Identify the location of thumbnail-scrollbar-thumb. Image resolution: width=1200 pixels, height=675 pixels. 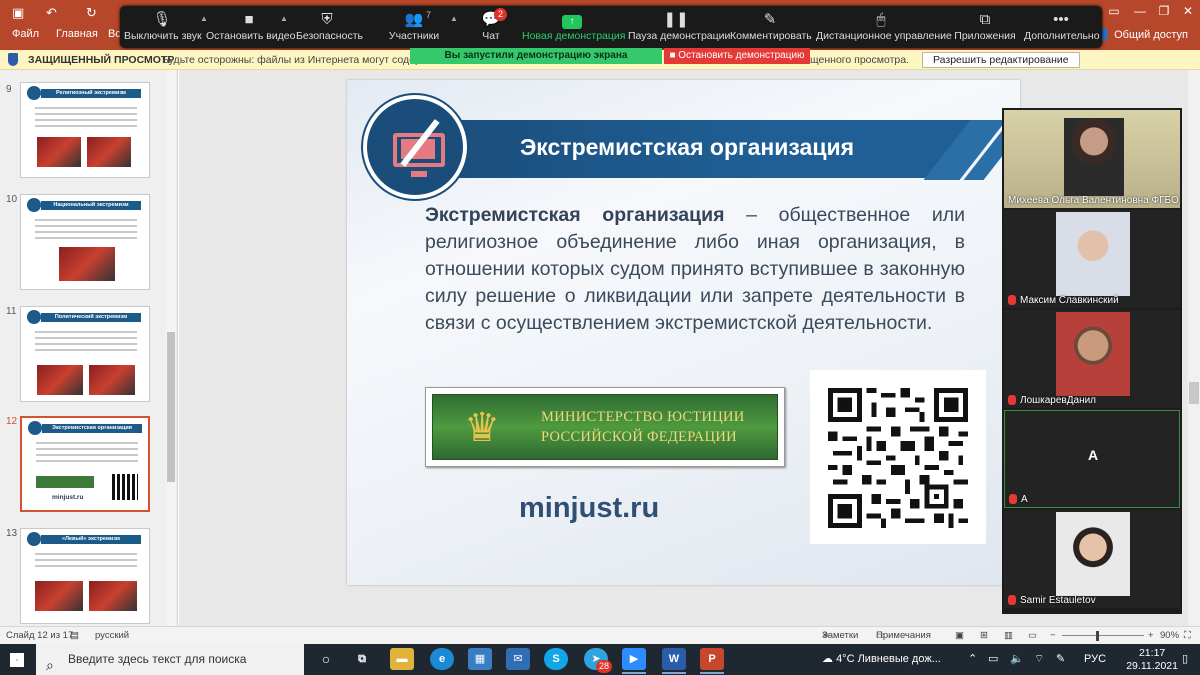
(171, 407).